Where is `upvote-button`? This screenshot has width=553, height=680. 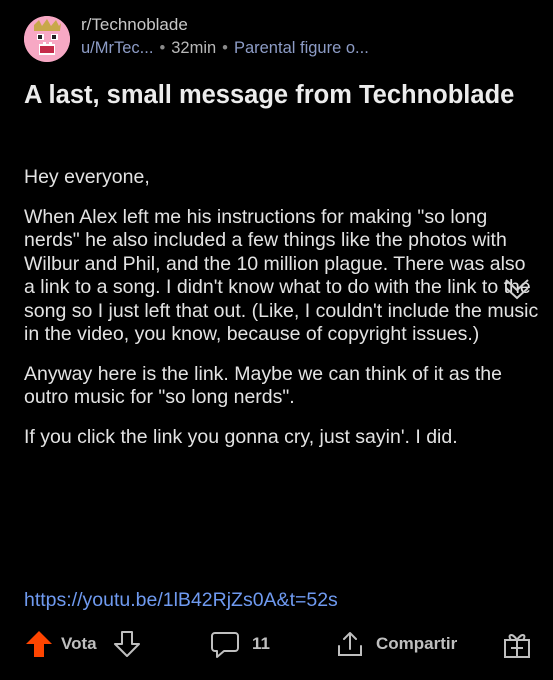
upvote-button is located at coordinates (39, 644).